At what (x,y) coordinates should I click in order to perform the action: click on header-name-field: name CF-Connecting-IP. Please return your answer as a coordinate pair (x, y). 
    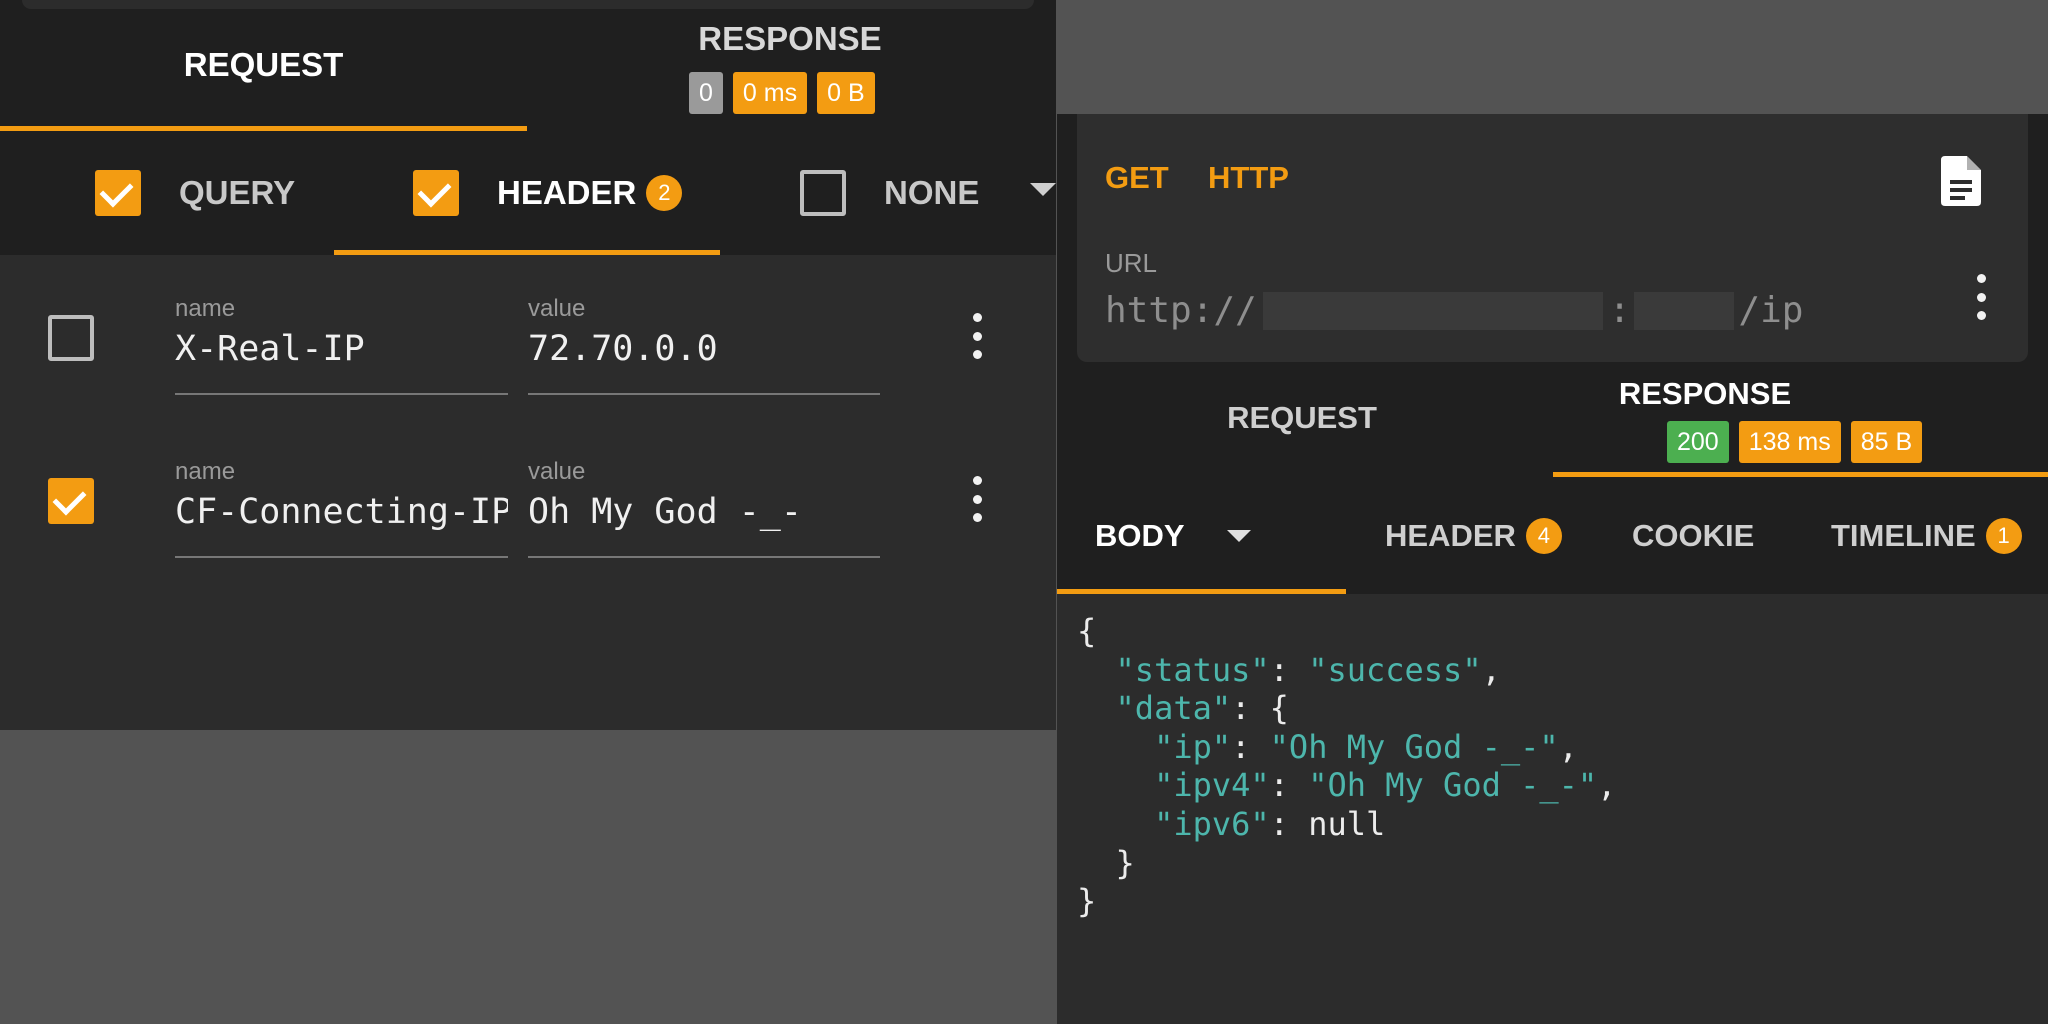
    Looking at the image, I should click on (341, 508).